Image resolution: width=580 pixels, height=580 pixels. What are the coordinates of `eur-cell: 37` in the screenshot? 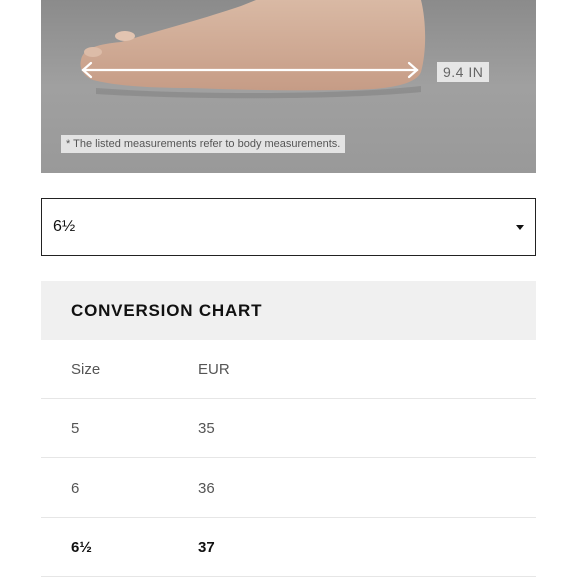 It's located at (206, 547).